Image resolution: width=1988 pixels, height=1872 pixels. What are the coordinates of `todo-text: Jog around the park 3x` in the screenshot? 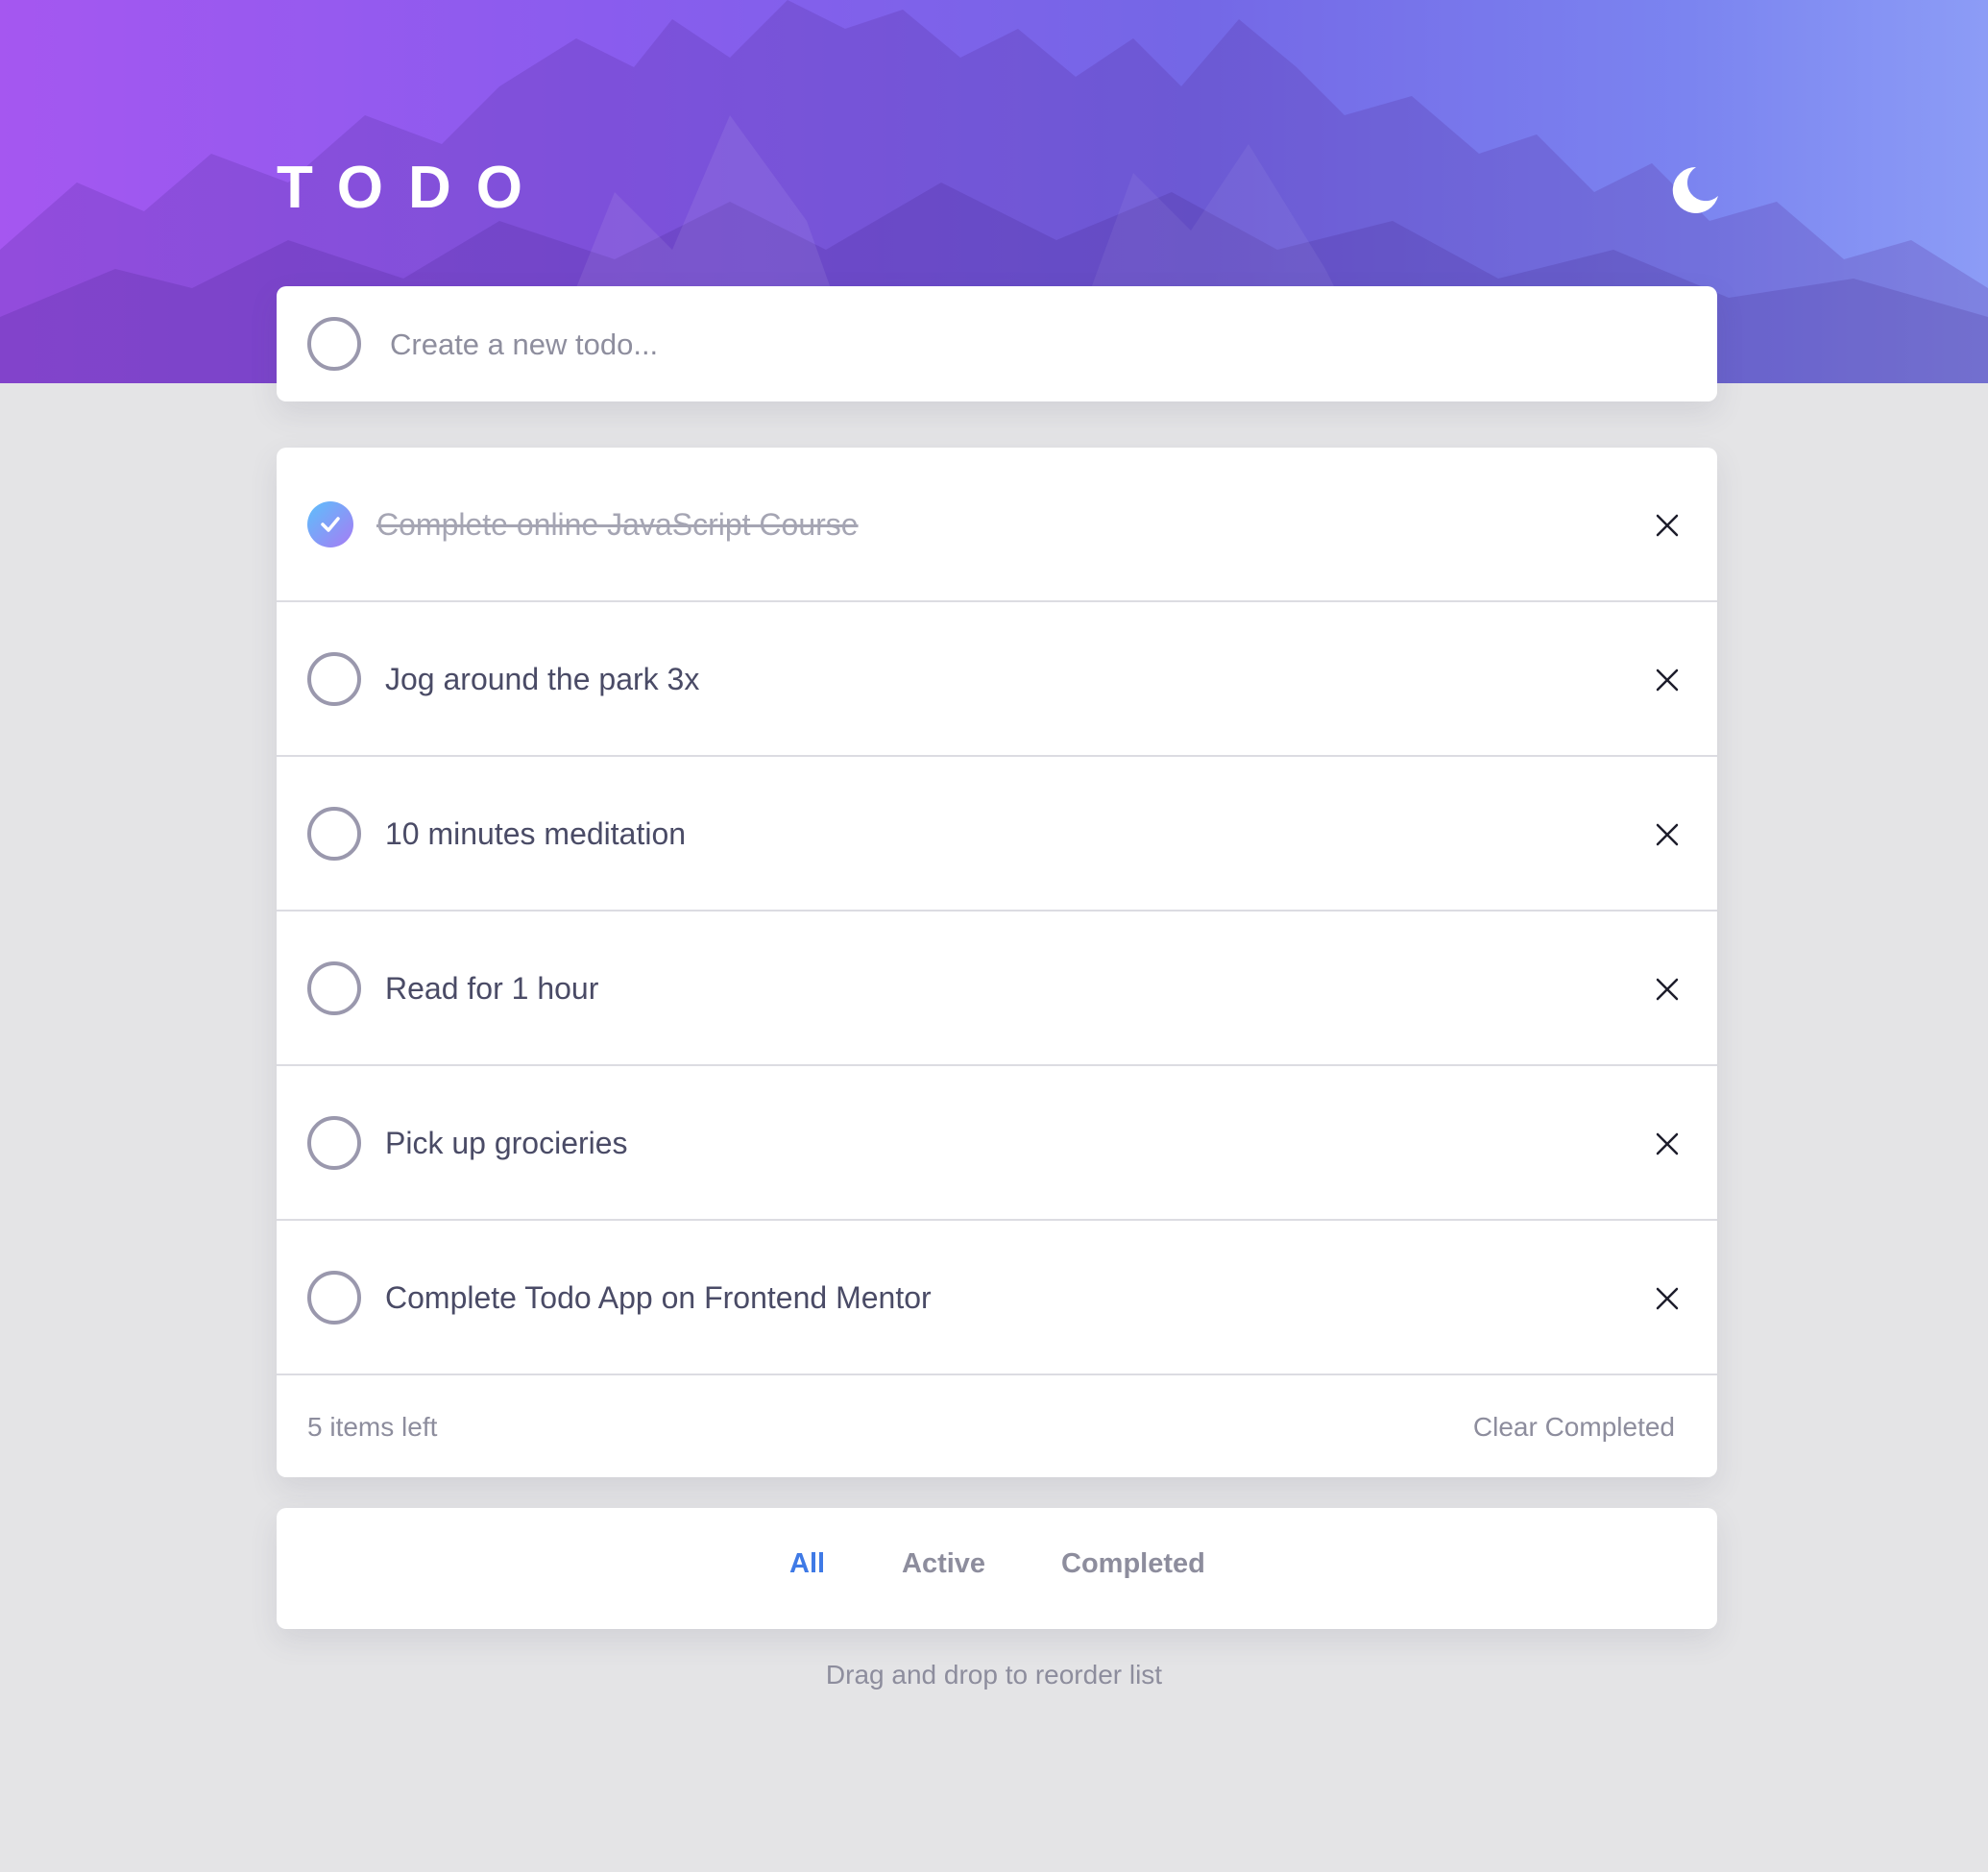 It's located at (542, 679).